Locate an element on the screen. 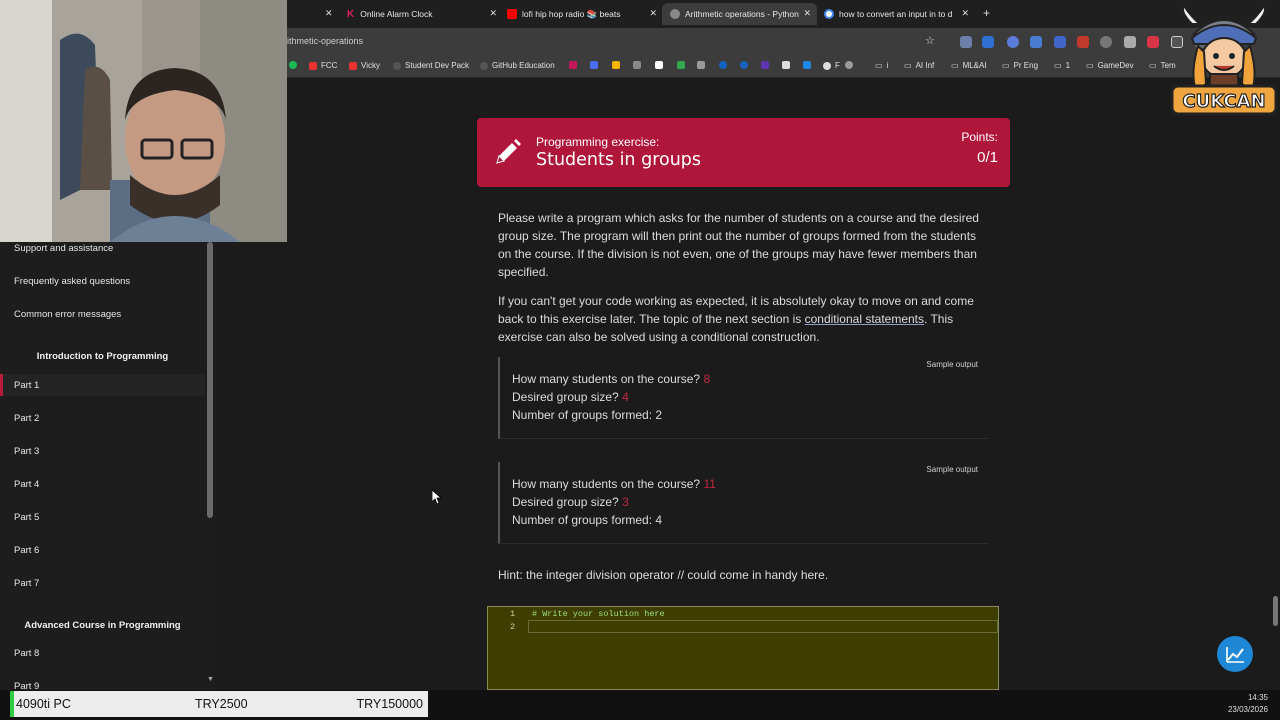 This screenshot has width=1280, height=720. adblock-icon is located at coordinates (1083, 42).